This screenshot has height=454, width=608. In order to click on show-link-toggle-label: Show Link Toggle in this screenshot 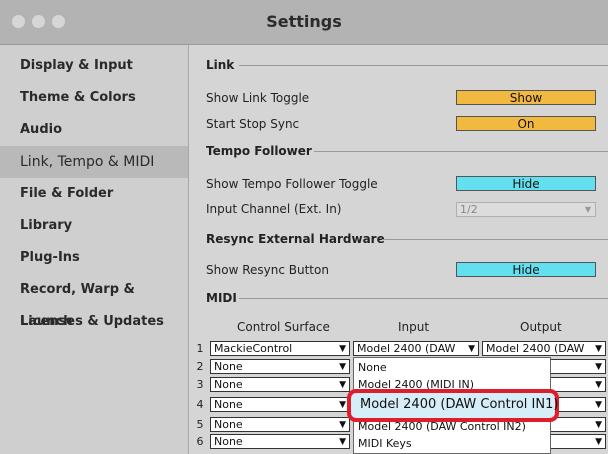, I will do `click(258, 98)`.